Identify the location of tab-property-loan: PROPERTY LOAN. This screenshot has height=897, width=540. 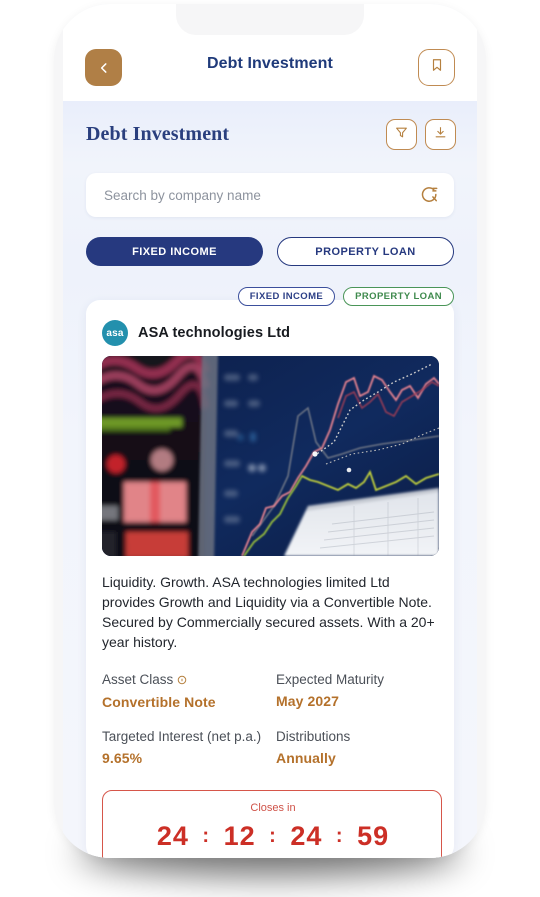
(365, 251).